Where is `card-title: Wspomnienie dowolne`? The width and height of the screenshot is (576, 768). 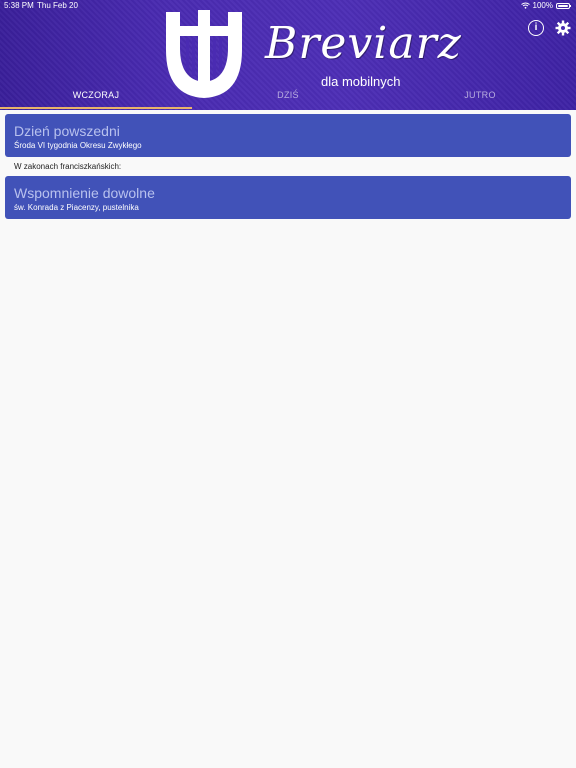
card-title: Wspomnienie dowolne is located at coordinates (84, 193).